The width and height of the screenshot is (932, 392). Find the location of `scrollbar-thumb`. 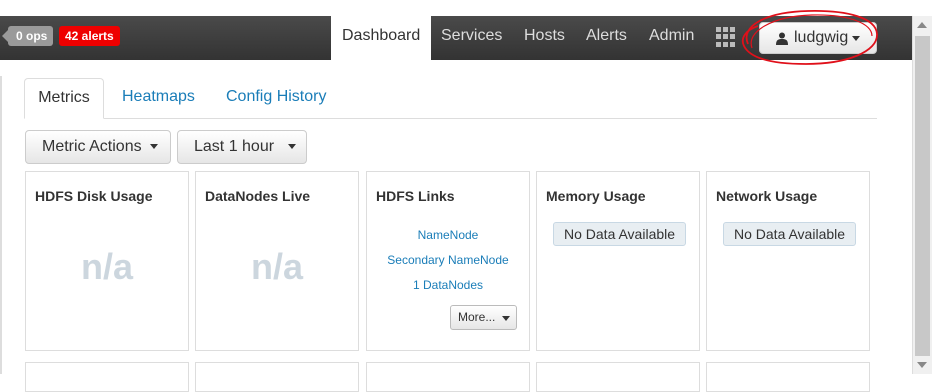

scrollbar-thumb is located at coordinates (922, 196).